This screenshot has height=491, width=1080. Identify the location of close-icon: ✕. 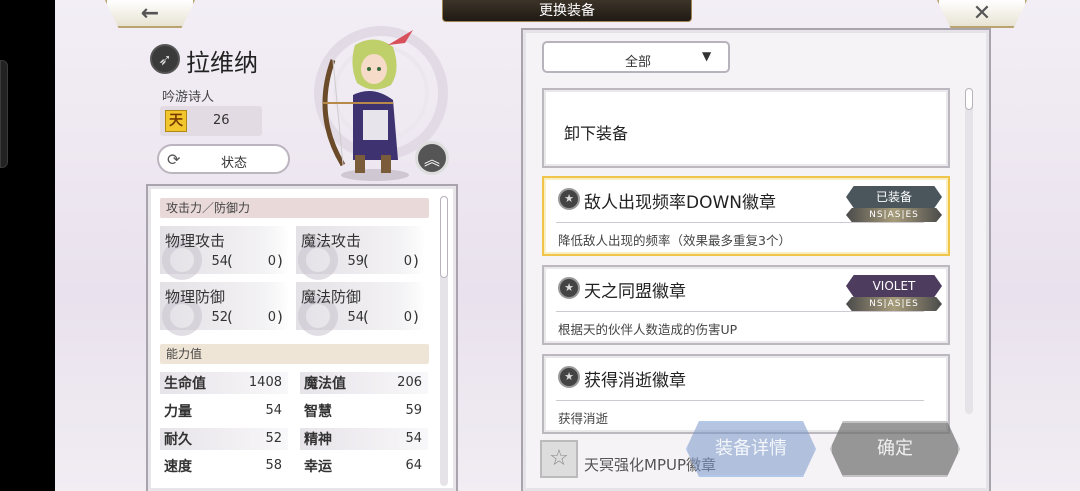
(982, 13).